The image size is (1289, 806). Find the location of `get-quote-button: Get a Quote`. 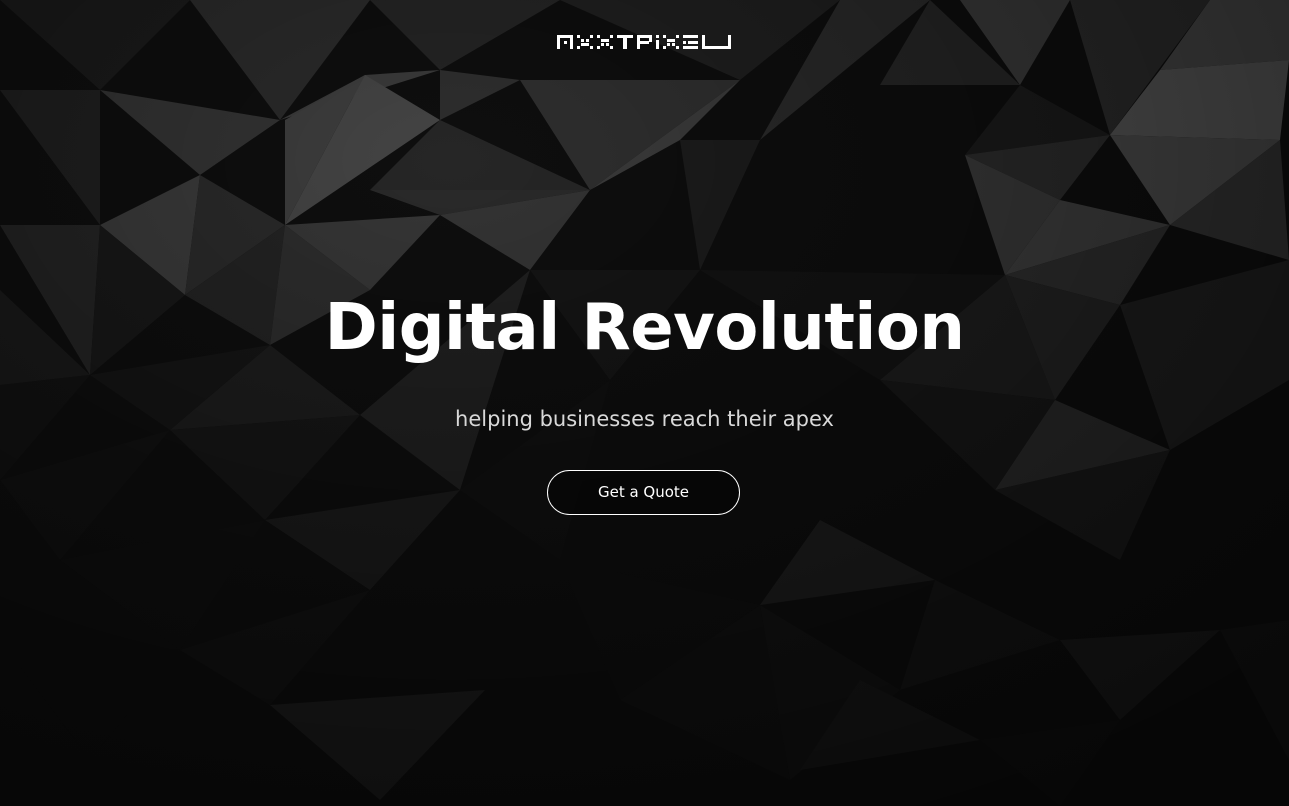

get-quote-button: Get a Quote is located at coordinates (643, 492).